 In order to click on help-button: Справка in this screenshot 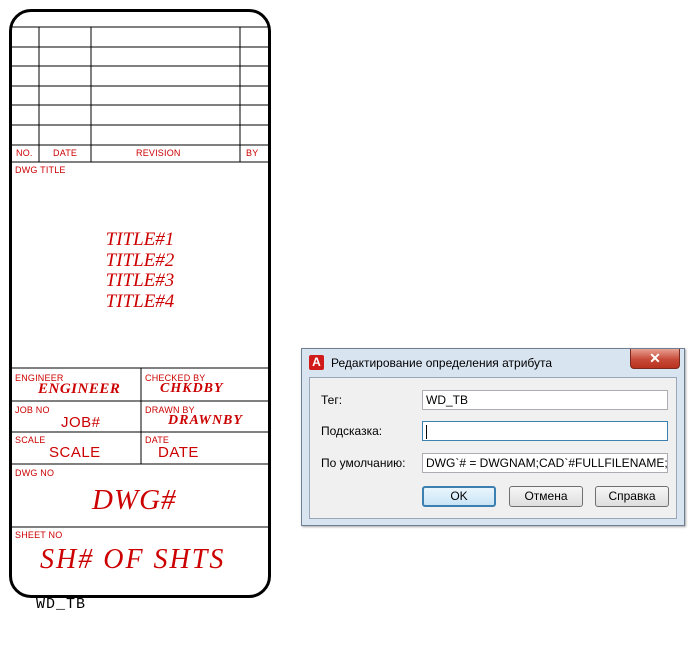, I will do `click(632, 496)`.